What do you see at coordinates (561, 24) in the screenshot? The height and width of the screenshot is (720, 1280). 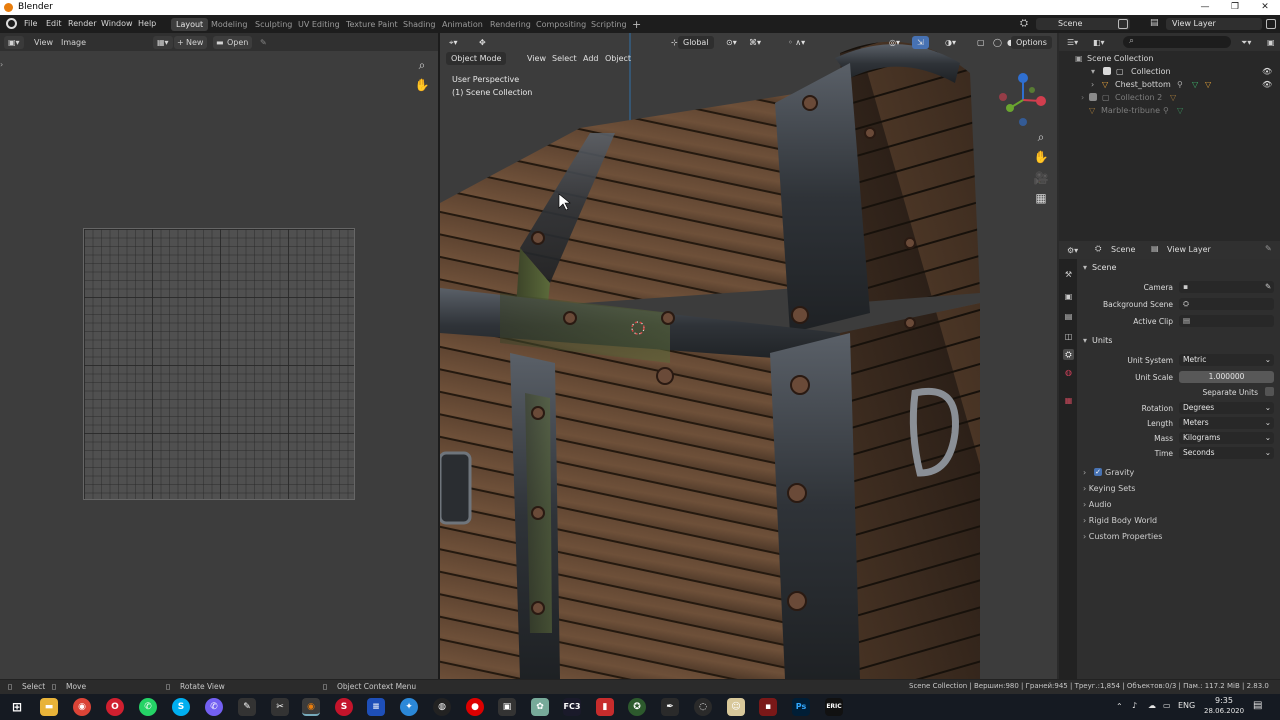 I see `tab-compositing: Compositing` at bounding box center [561, 24].